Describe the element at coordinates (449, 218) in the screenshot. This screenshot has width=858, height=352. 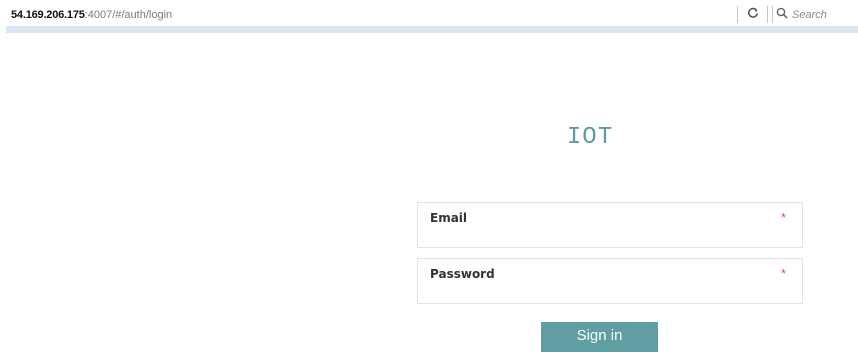
I see `email-label: Email` at that location.